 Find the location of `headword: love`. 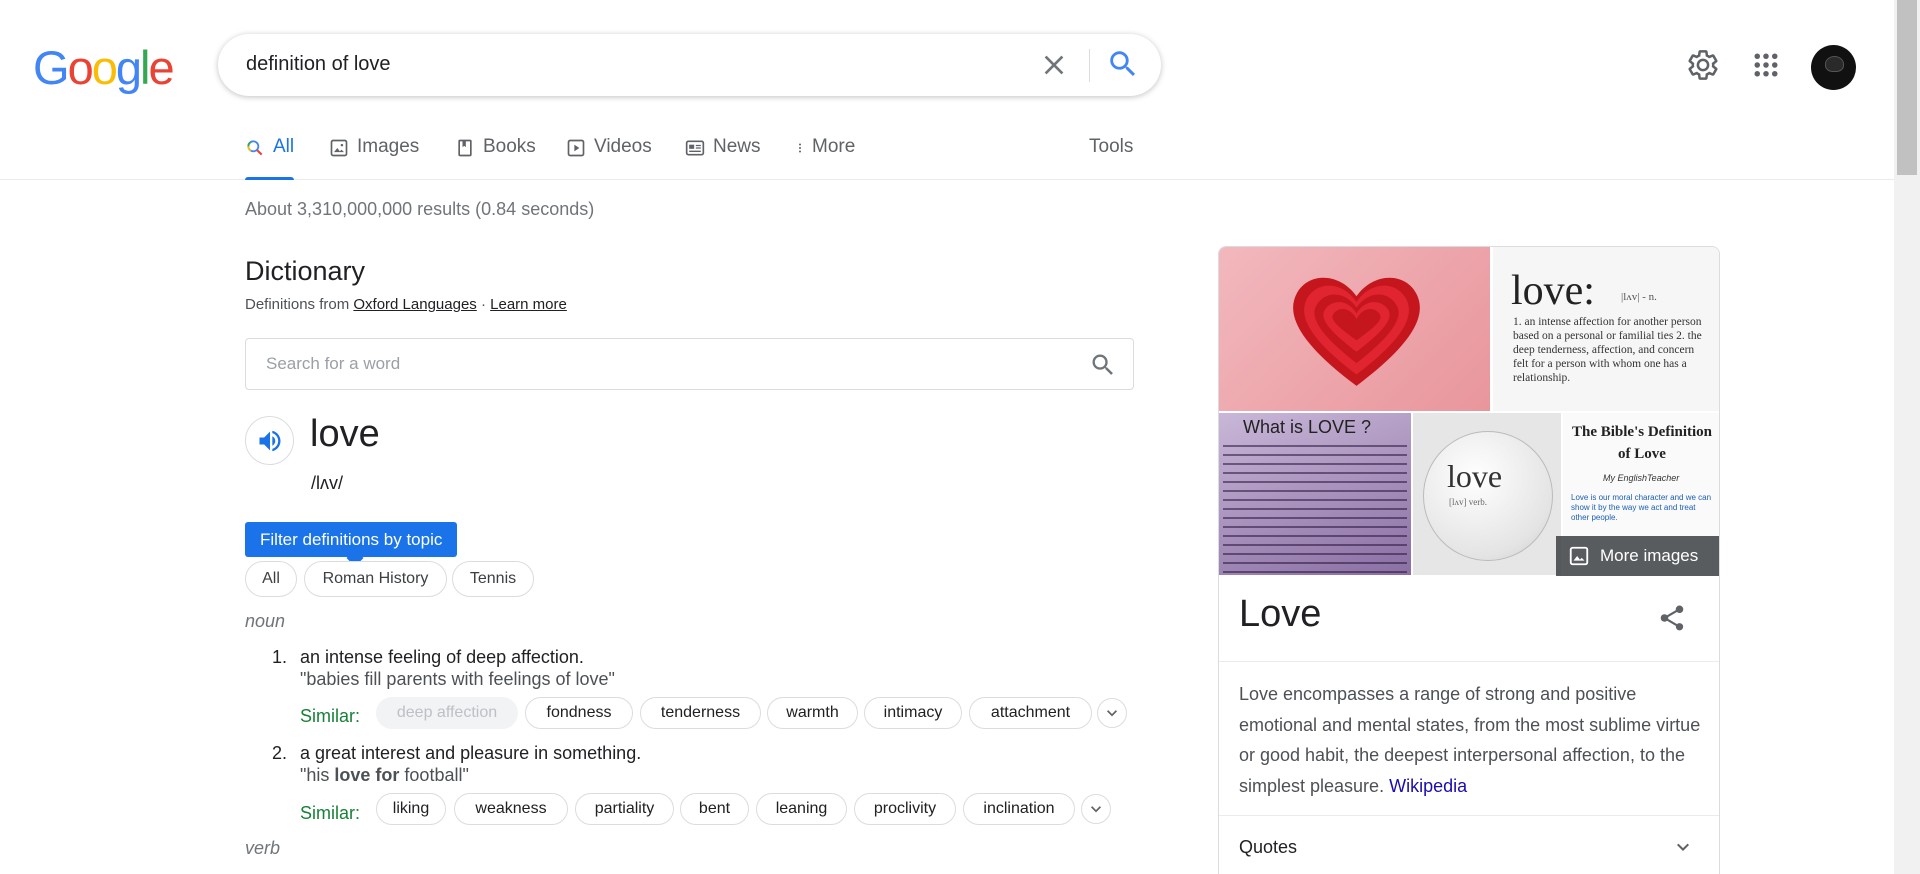

headword: love is located at coordinates (345, 434).